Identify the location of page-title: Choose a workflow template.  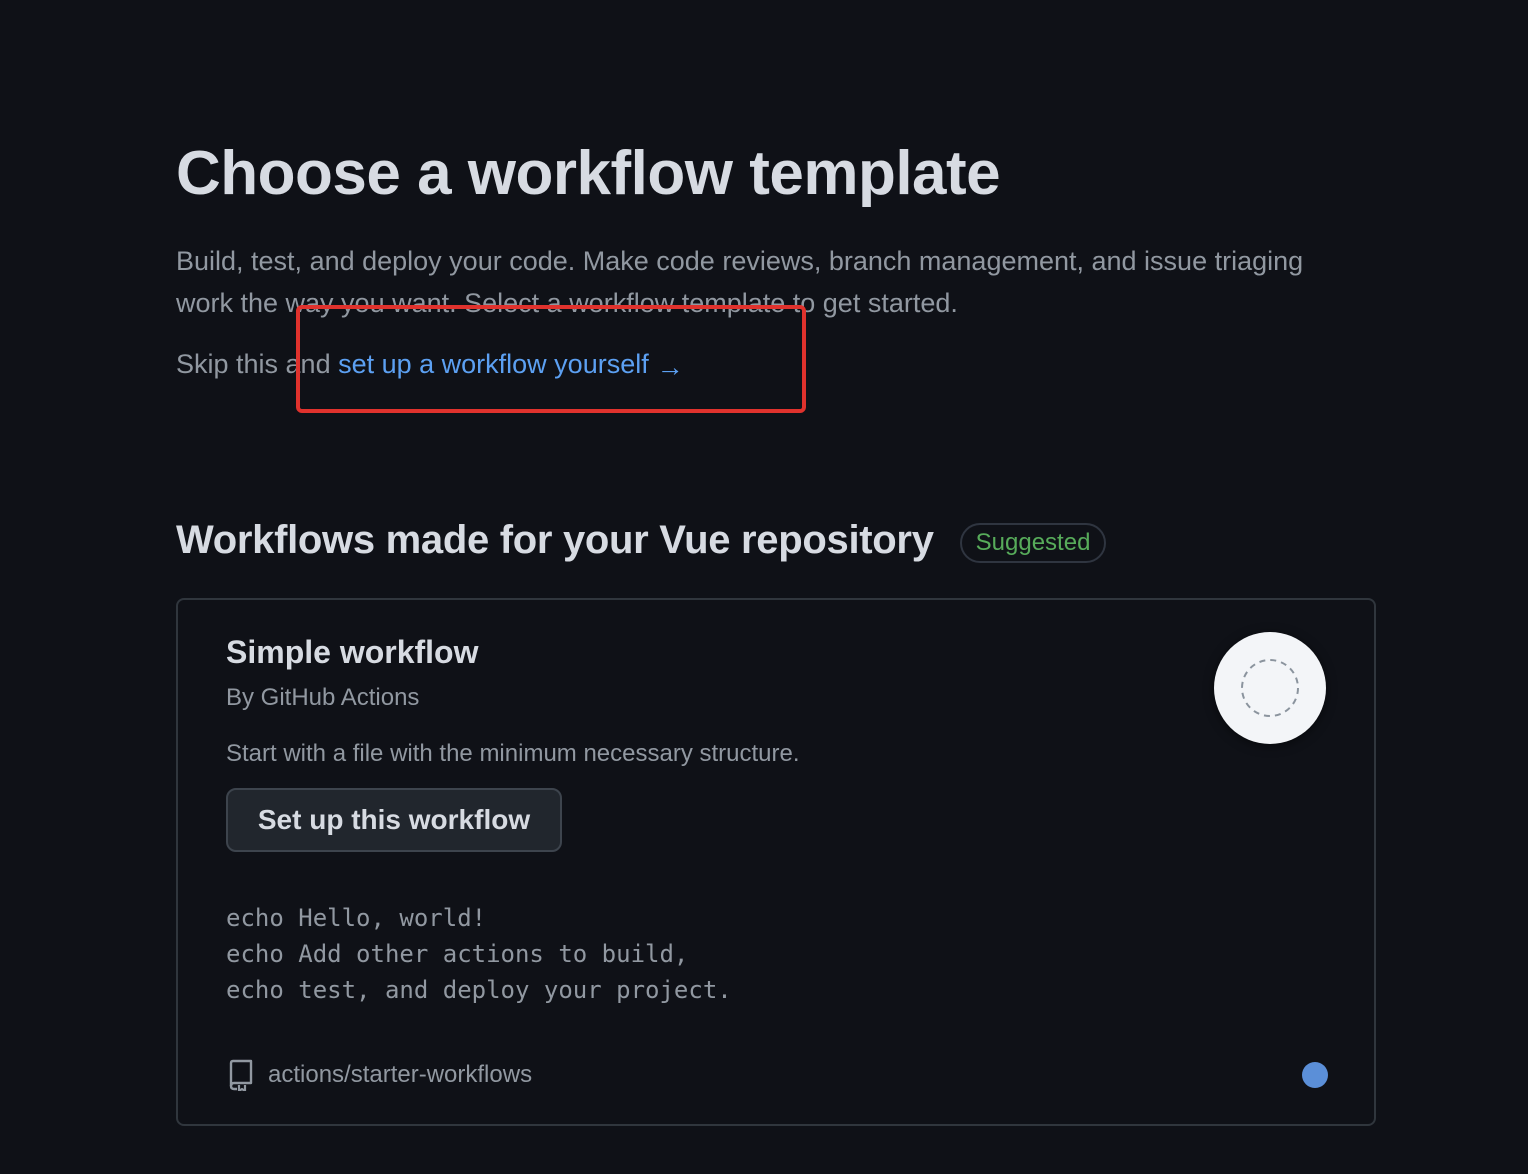
(588, 173).